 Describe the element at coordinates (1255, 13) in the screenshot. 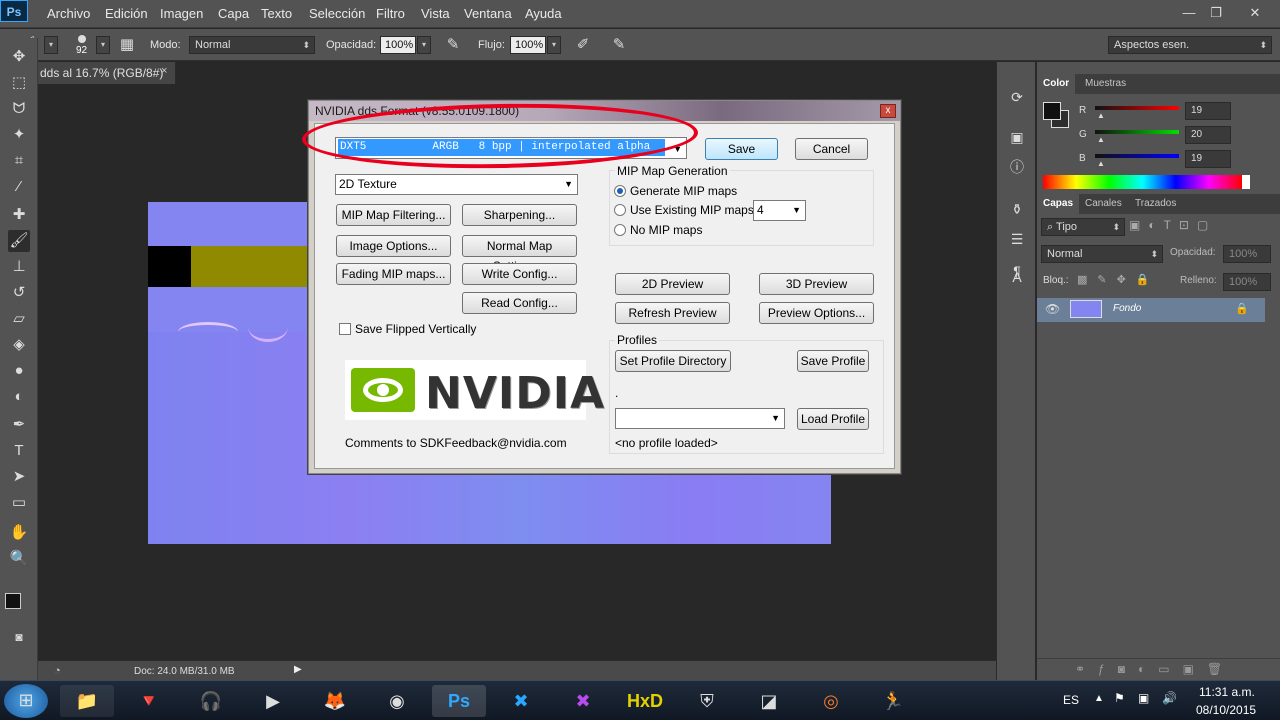

I see `close-button: ✕` at that location.